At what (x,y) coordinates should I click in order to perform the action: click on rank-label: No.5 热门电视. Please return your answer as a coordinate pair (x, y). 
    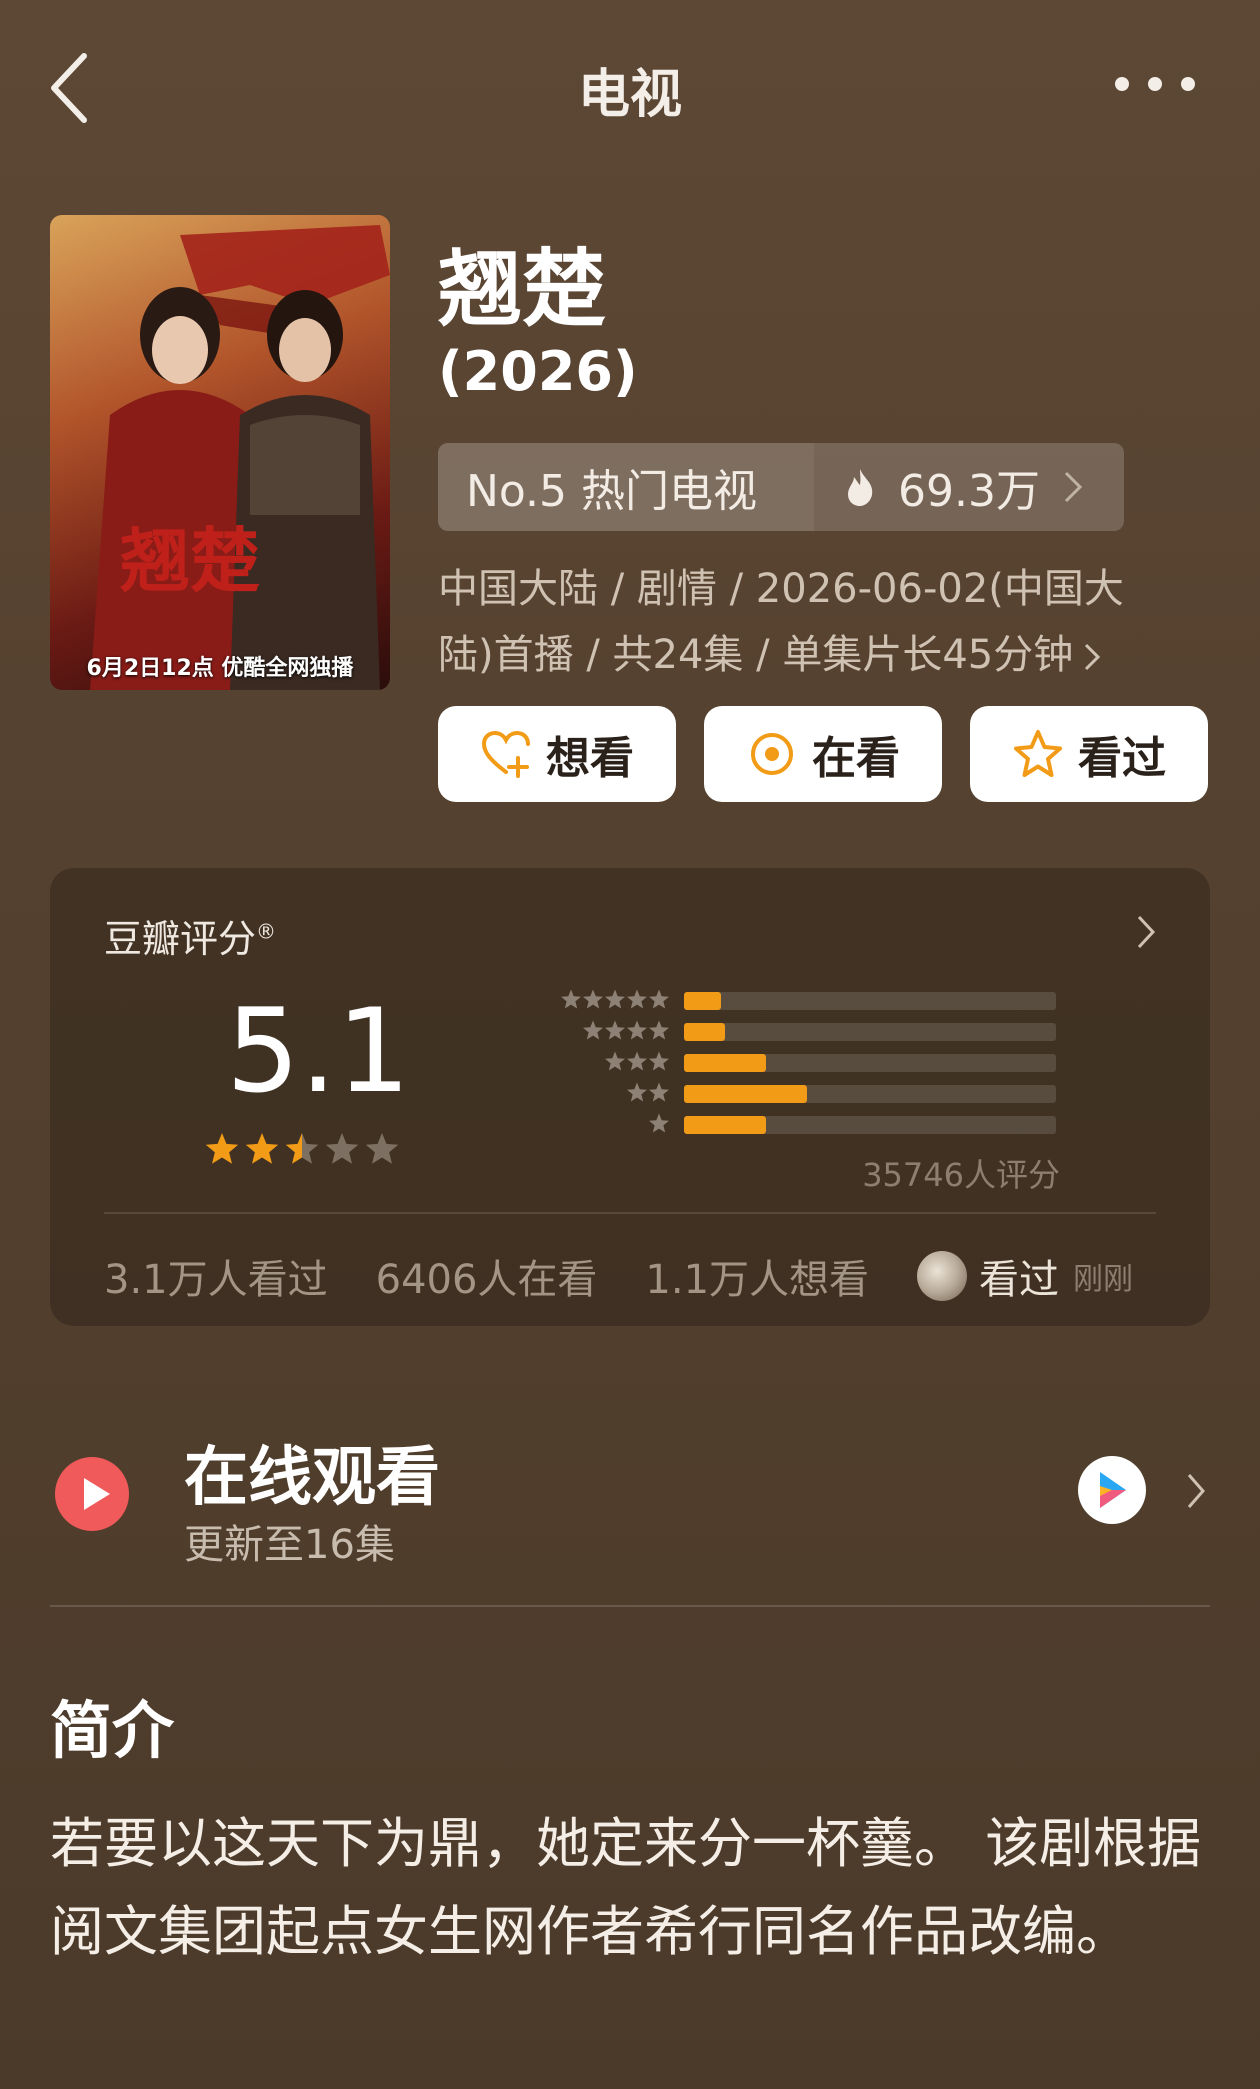
    Looking at the image, I should click on (626, 487).